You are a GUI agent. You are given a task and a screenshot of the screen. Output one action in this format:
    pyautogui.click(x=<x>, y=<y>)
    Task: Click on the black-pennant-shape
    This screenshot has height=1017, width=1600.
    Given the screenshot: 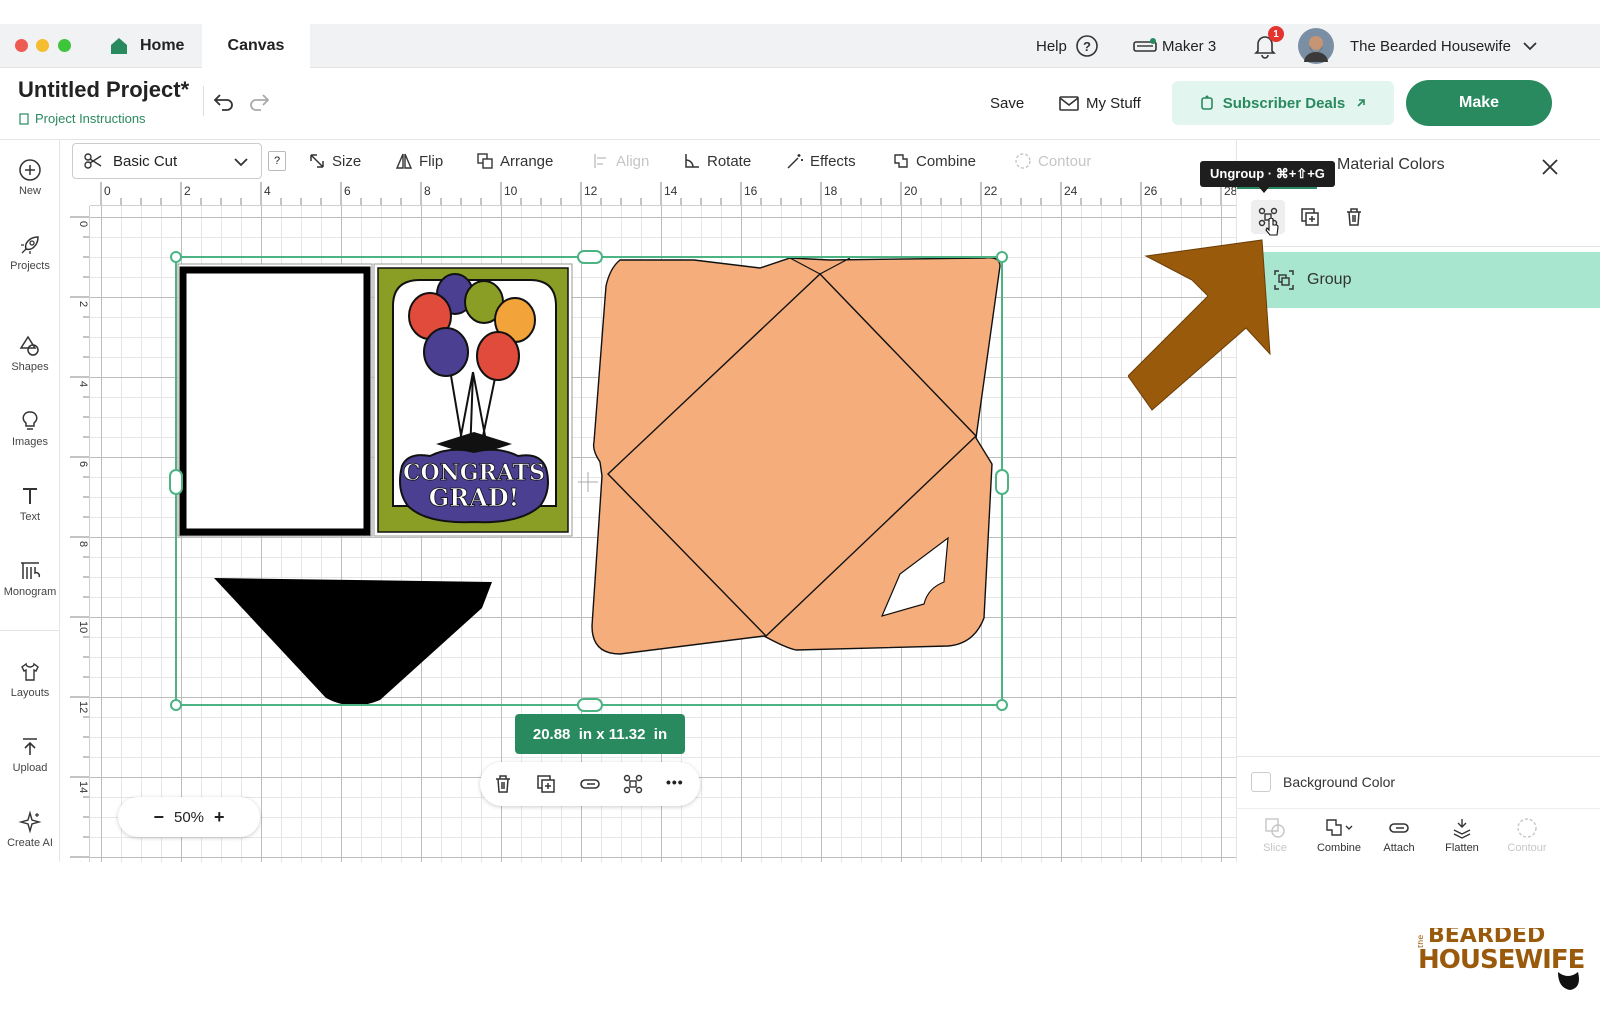 What is the action you would take?
    pyautogui.click(x=353, y=642)
    